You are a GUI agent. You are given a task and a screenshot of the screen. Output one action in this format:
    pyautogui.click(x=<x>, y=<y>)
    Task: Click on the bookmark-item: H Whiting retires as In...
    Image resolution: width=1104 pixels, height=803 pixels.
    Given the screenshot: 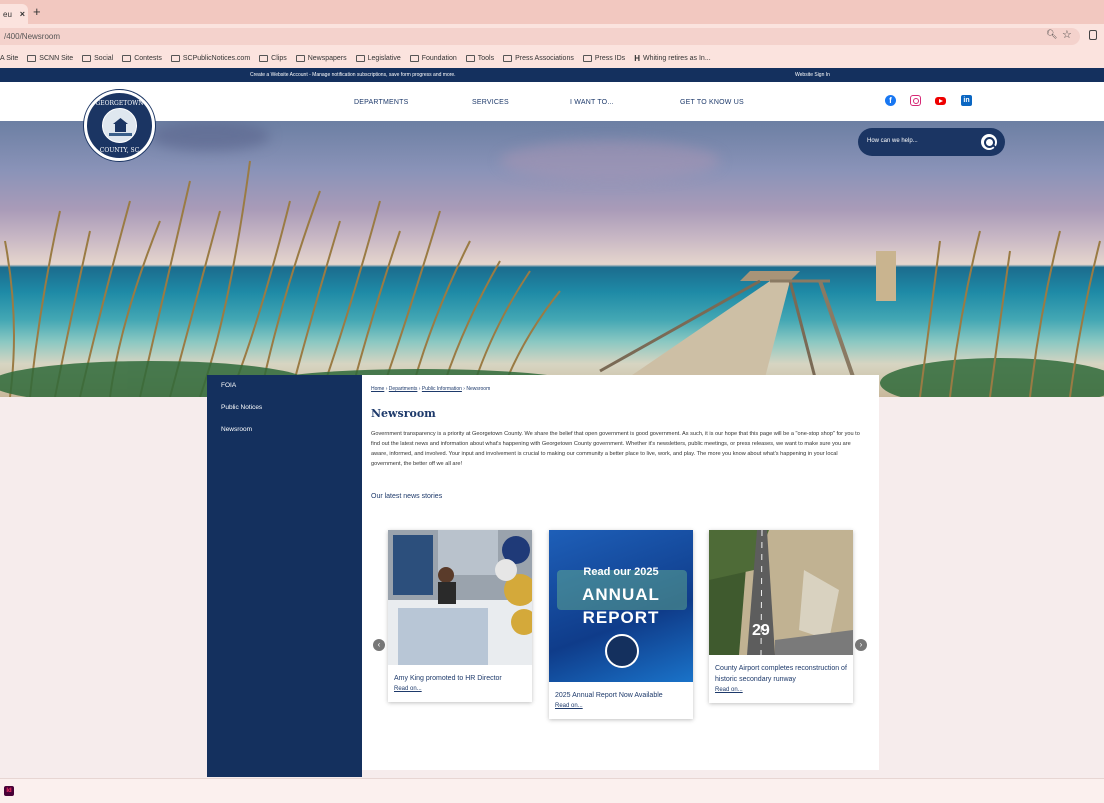 What is the action you would take?
    pyautogui.click(x=672, y=58)
    